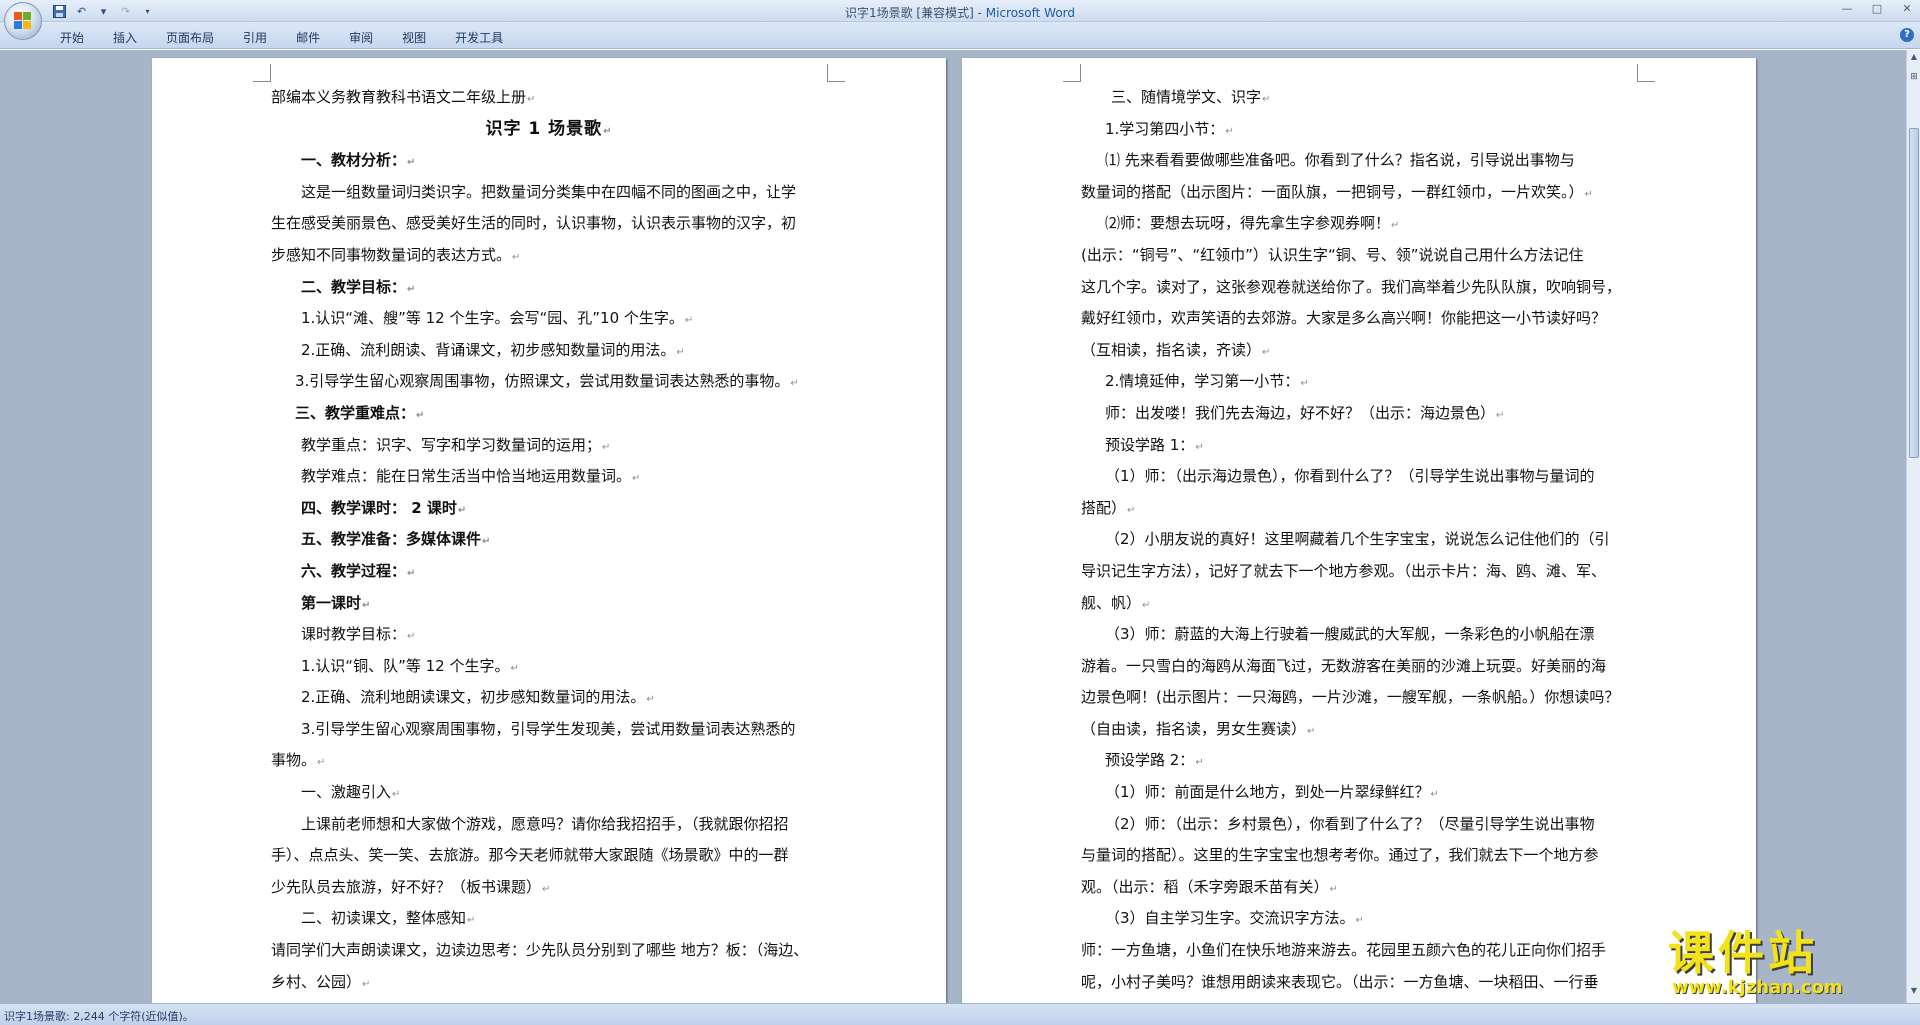  What do you see at coordinates (549, 130) in the screenshot?
I see `document-line: 识字 1 场景歌↵` at bounding box center [549, 130].